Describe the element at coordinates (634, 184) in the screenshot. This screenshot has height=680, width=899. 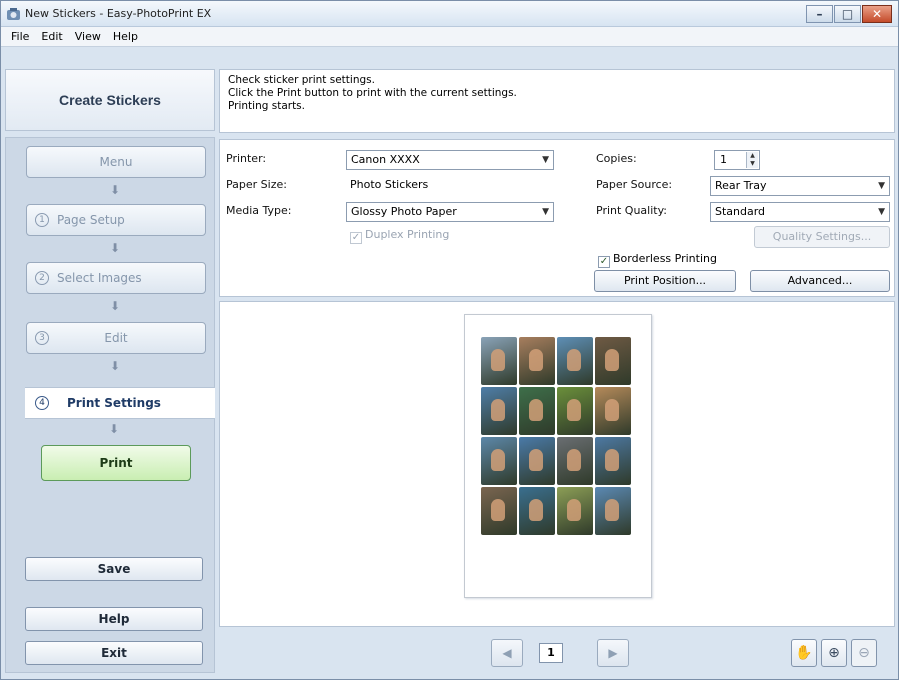
I see `paper-source-label: Paper Source:` at that location.